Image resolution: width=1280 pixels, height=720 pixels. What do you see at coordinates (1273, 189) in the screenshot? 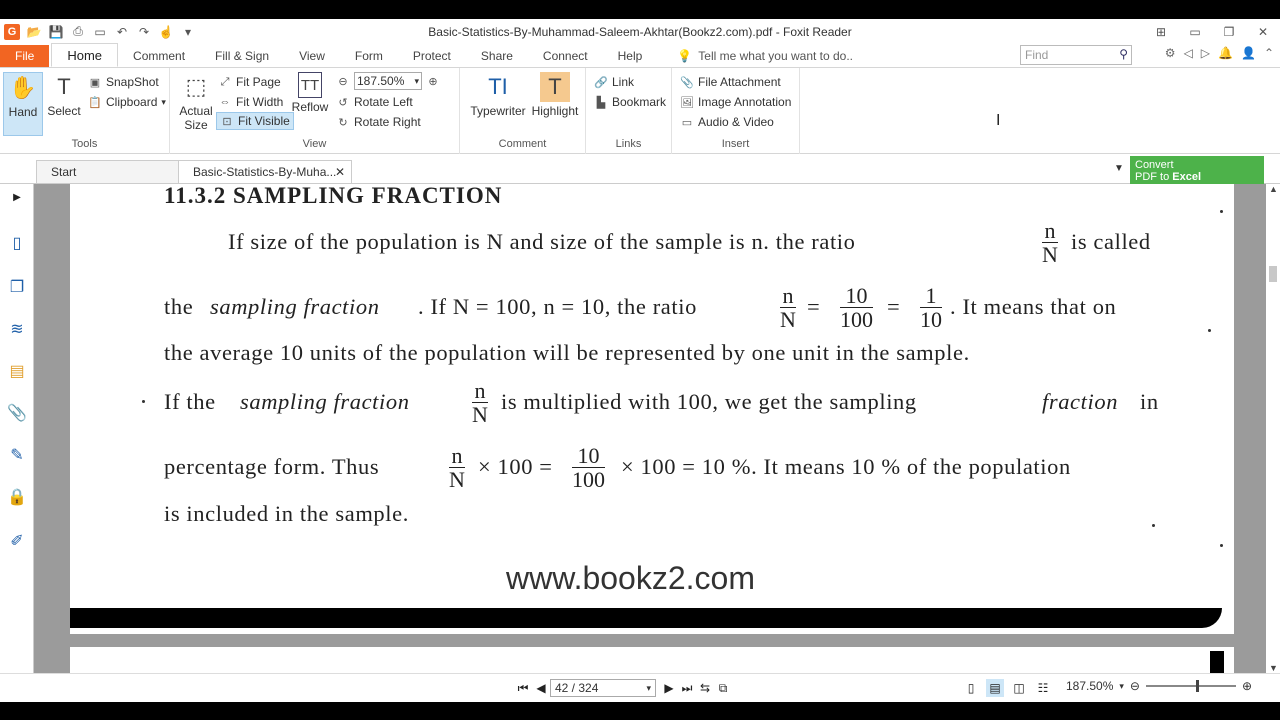
I see `scroll-up-icon: ▲` at bounding box center [1273, 189].